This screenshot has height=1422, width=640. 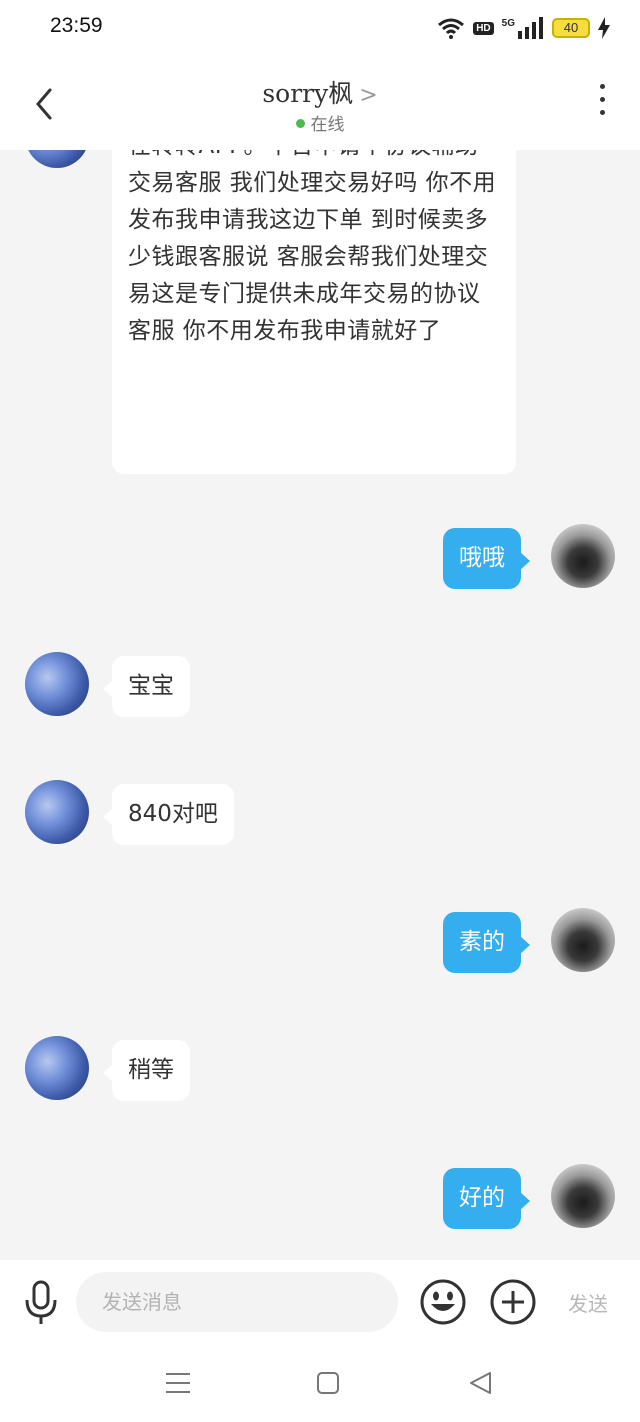 What do you see at coordinates (320, 30) in the screenshot?
I see `status-bar: 23:59 HD 5G 40` at bounding box center [320, 30].